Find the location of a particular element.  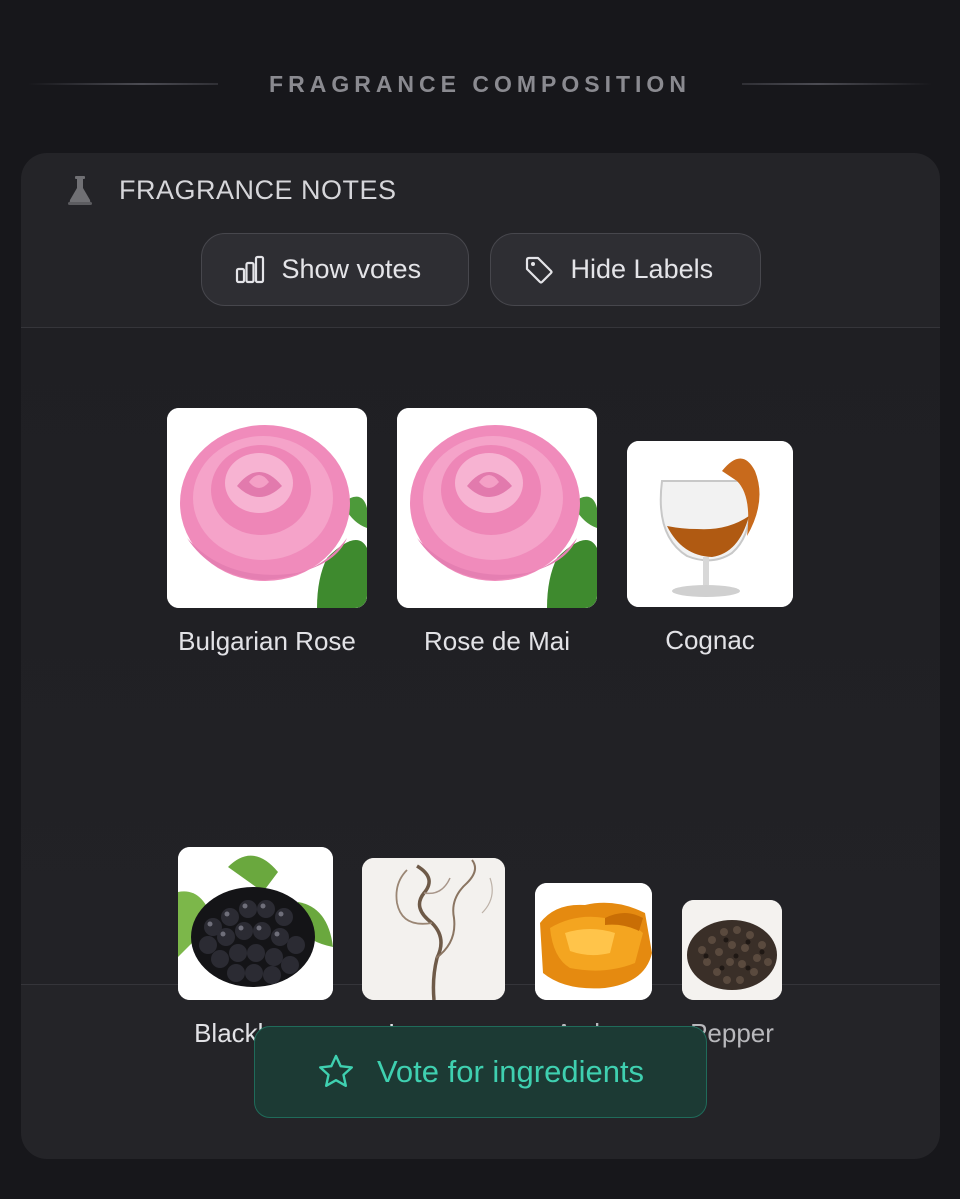

vote-for-ingredients-label: Vote for ingredients is located at coordinates (510, 1071).